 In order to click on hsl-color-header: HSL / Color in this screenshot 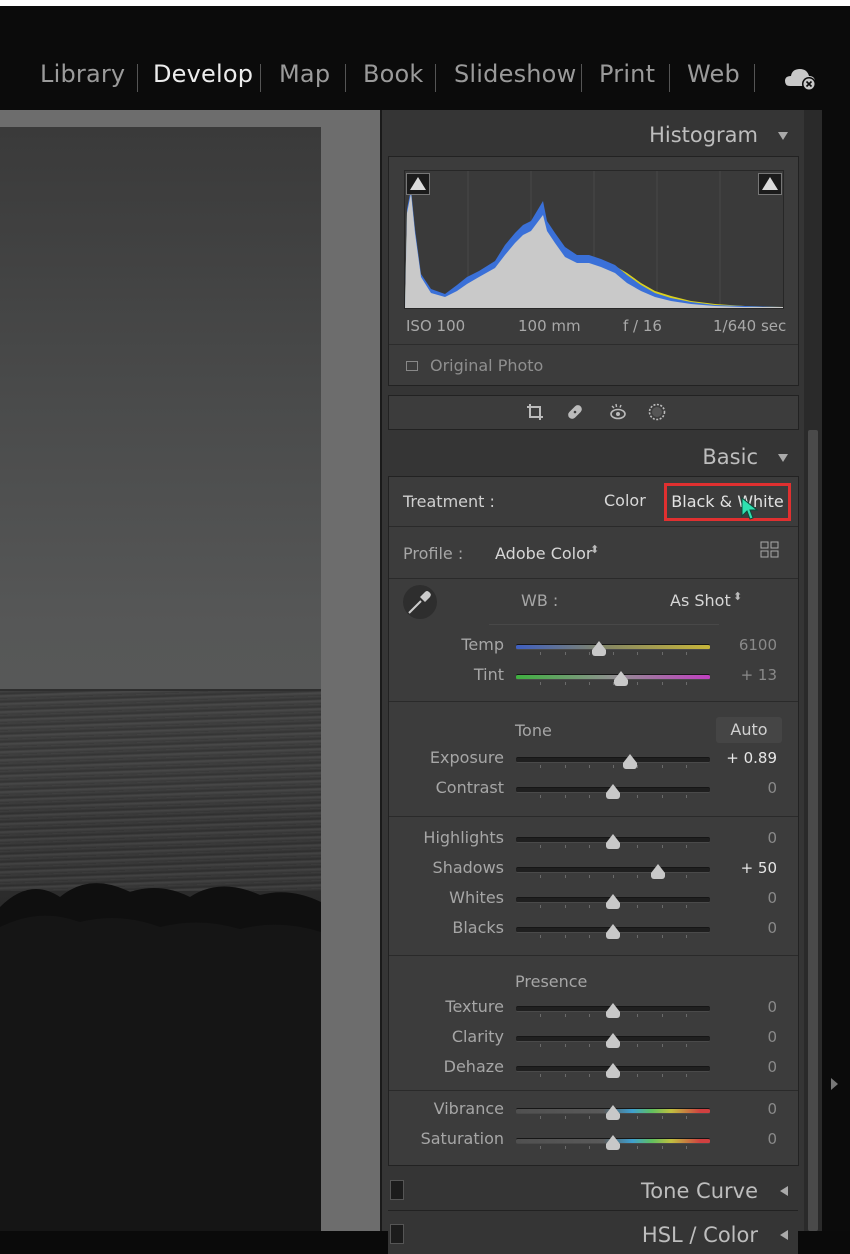, I will do `click(593, 1233)`.